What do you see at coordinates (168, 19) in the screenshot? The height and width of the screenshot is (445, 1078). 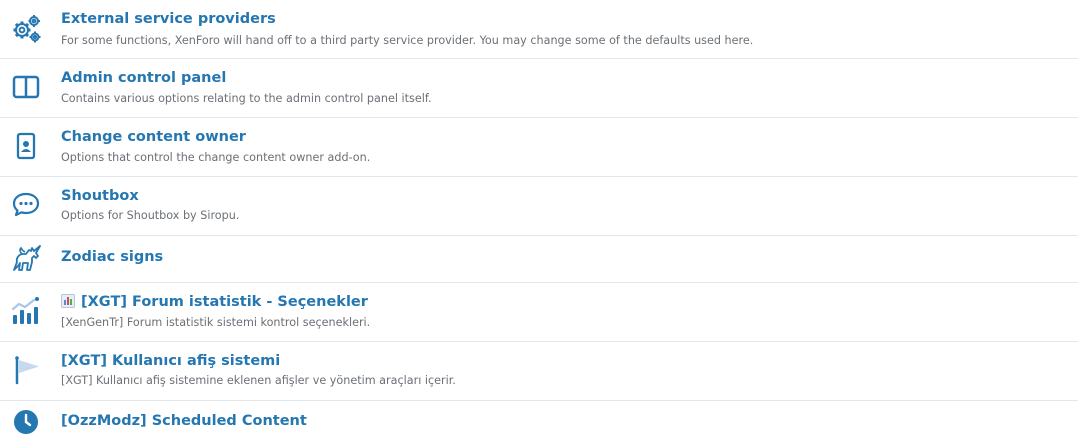 I see `option-title: External service providers` at bounding box center [168, 19].